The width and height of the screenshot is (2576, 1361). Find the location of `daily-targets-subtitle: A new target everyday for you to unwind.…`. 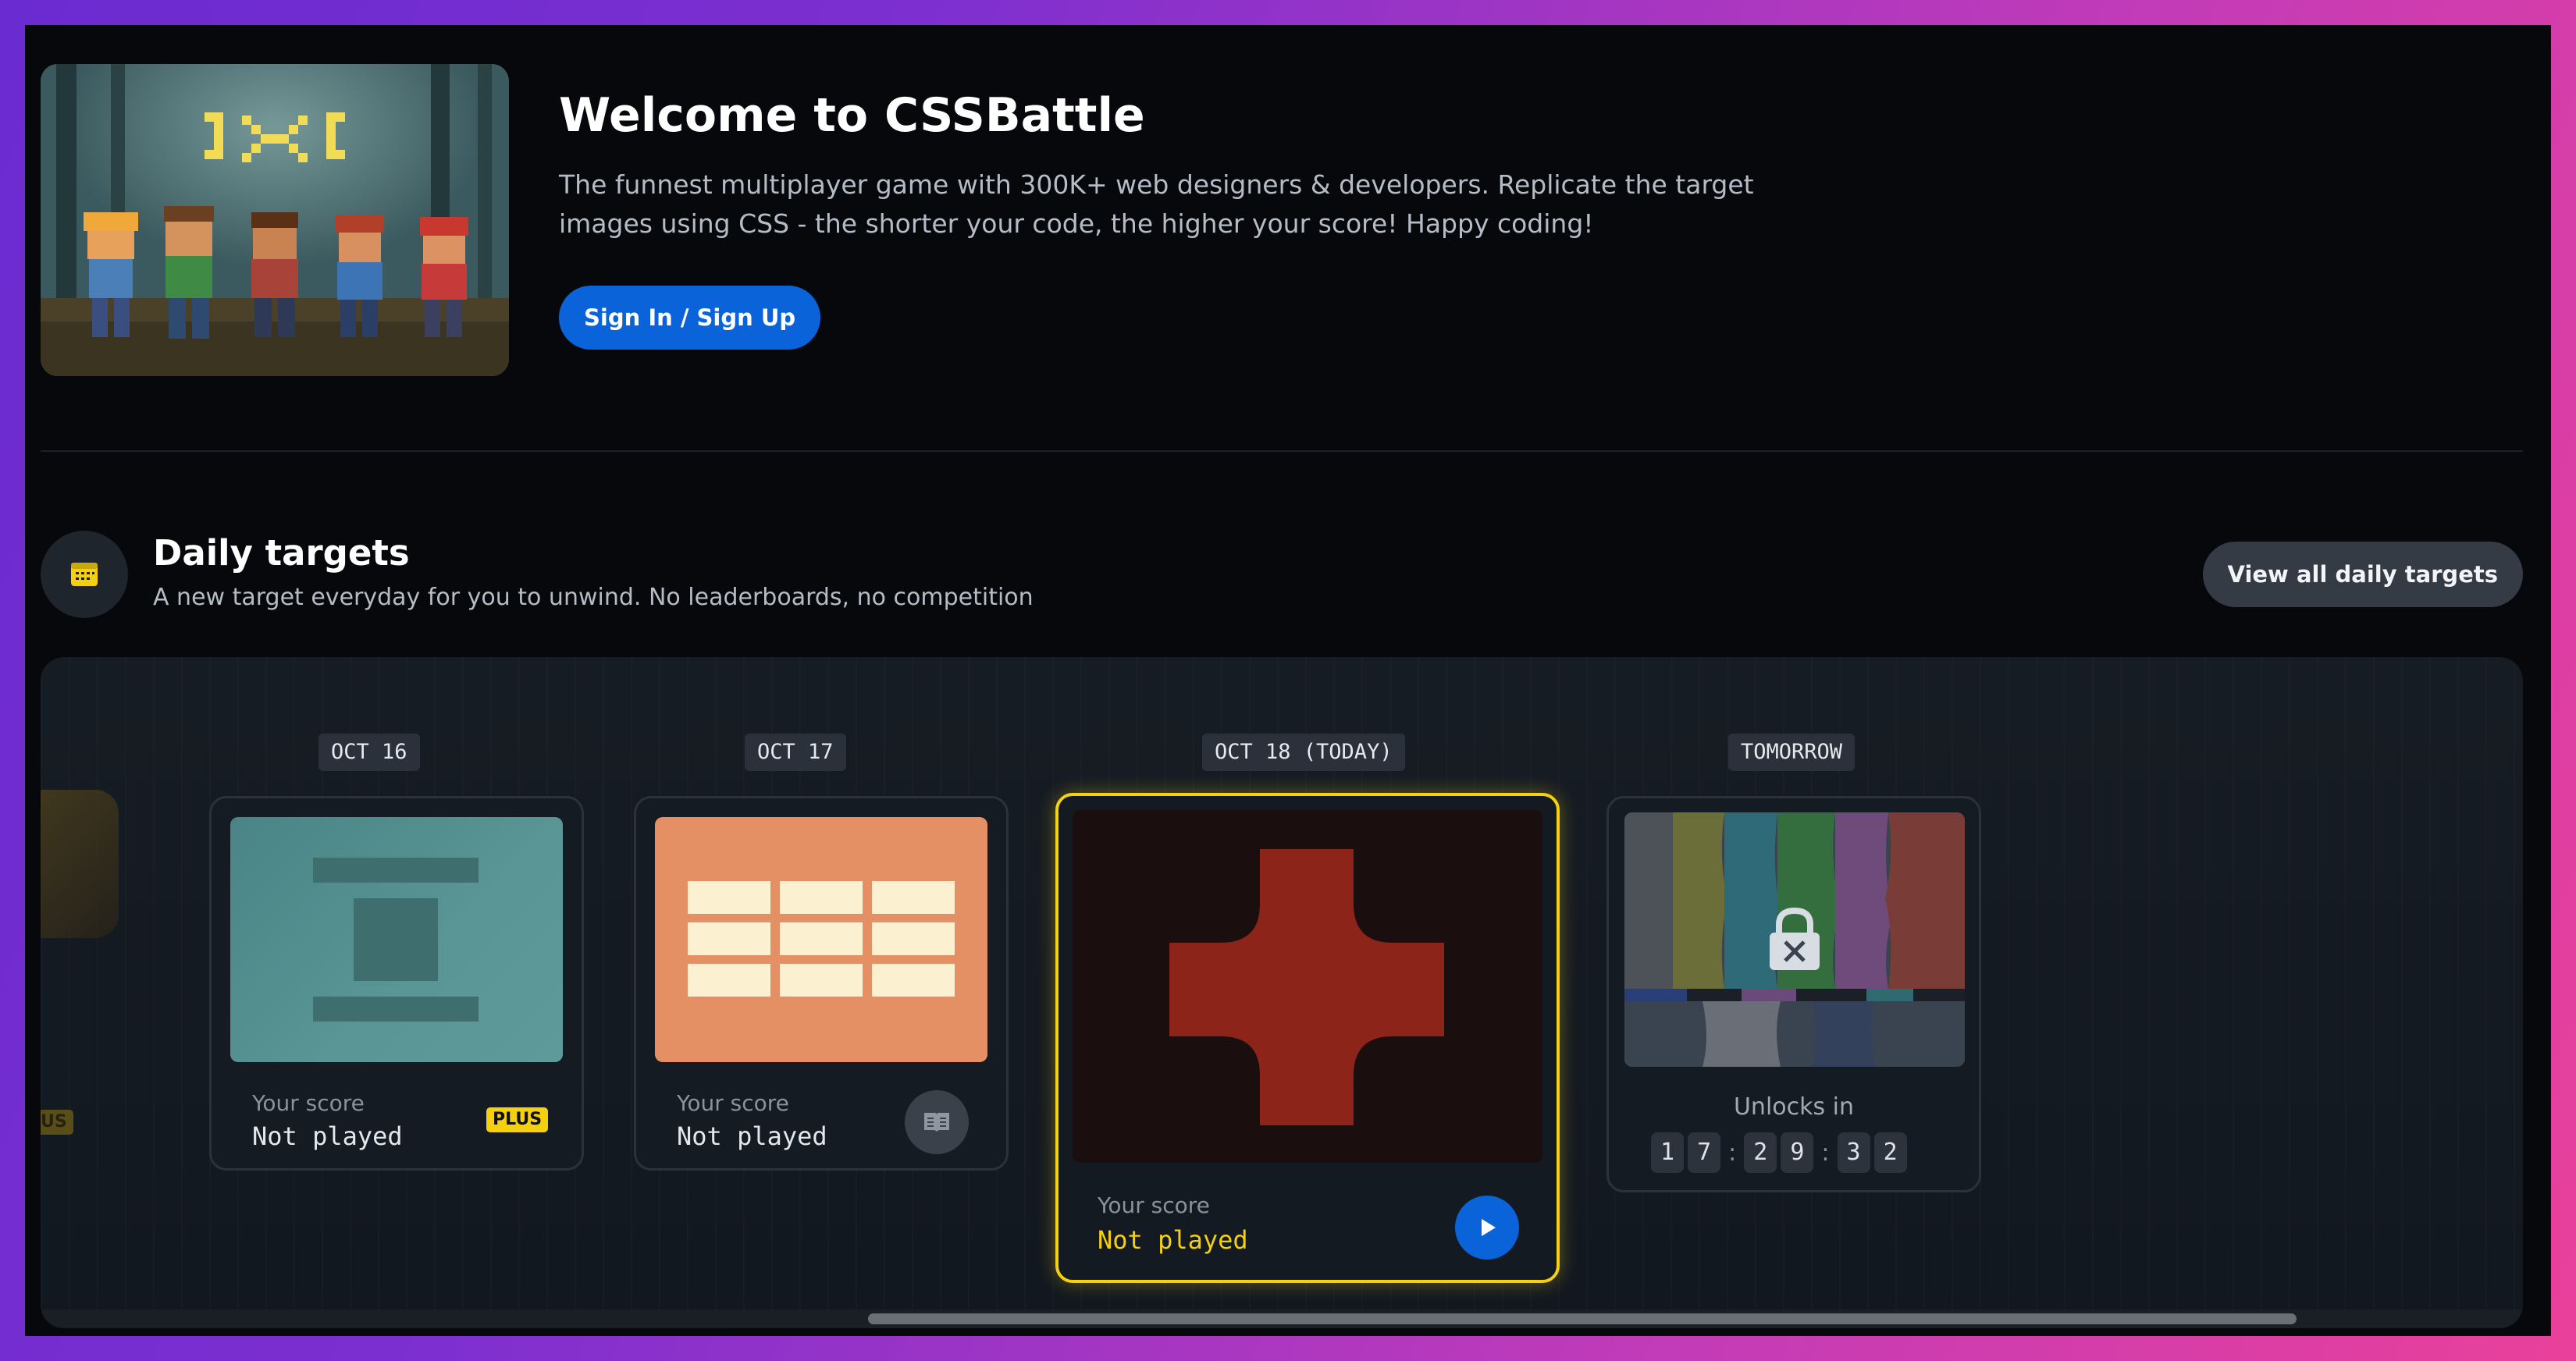

daily-targets-subtitle: A new target everyday for you to unwind.… is located at coordinates (593, 597).